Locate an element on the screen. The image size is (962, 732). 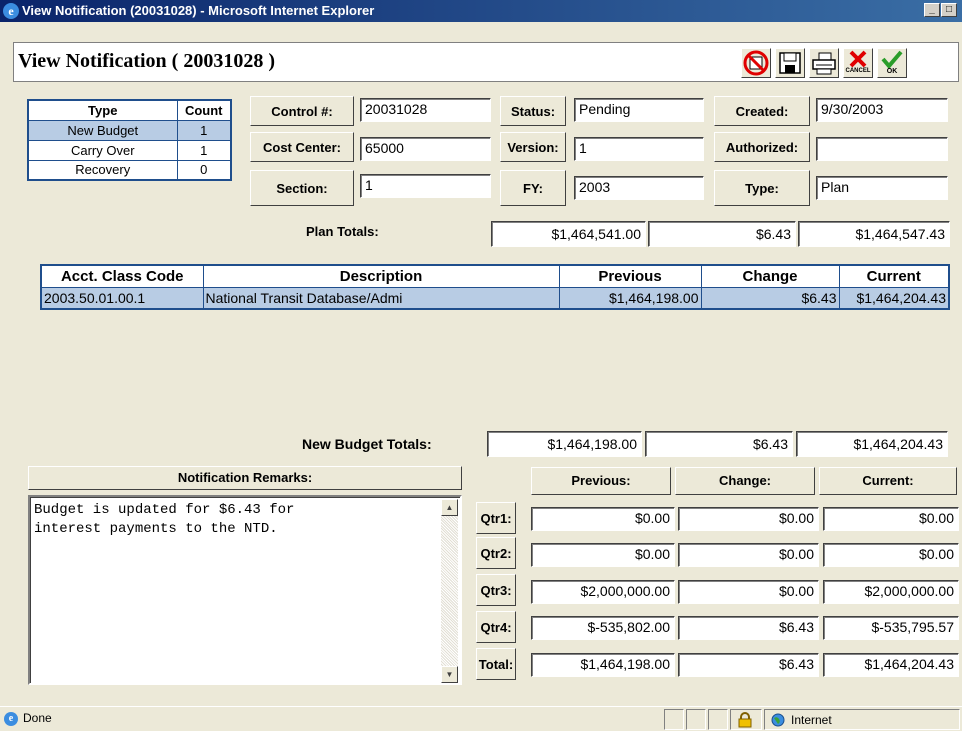
qtr1-previous: $0.00 is located at coordinates (603, 519).